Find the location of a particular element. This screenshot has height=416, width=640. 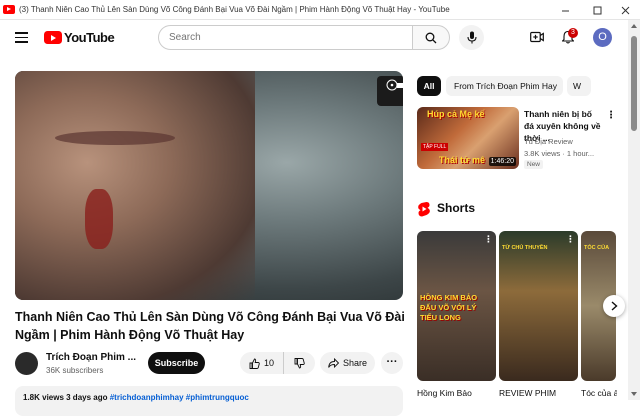

create-video-icon is located at coordinates (537, 37).